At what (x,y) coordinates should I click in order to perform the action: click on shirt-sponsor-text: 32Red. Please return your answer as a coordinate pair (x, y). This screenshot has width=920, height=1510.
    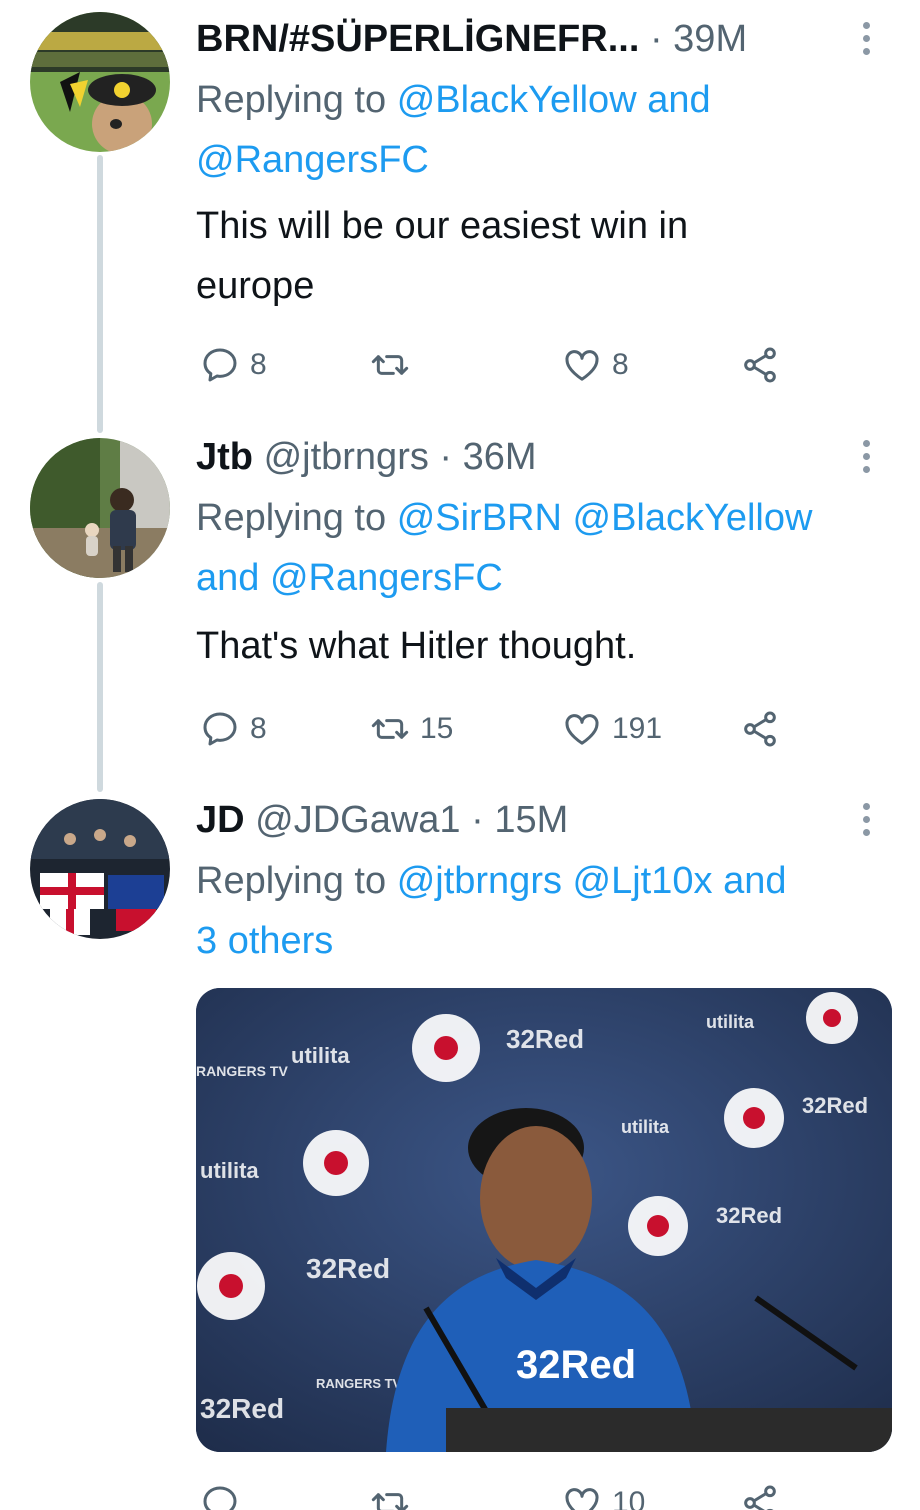
    Looking at the image, I should click on (576, 1365).